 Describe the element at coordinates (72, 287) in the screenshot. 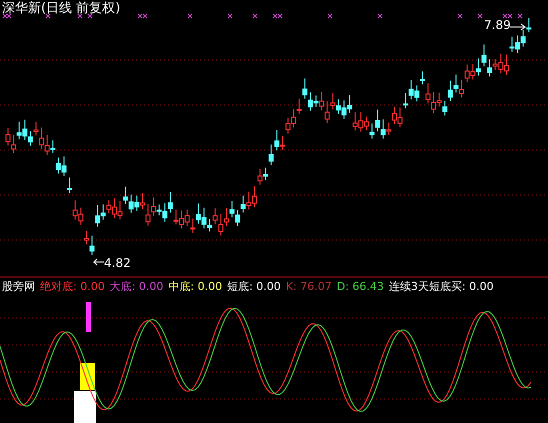

I see `legend-item: 绝对底: 0.00` at that location.